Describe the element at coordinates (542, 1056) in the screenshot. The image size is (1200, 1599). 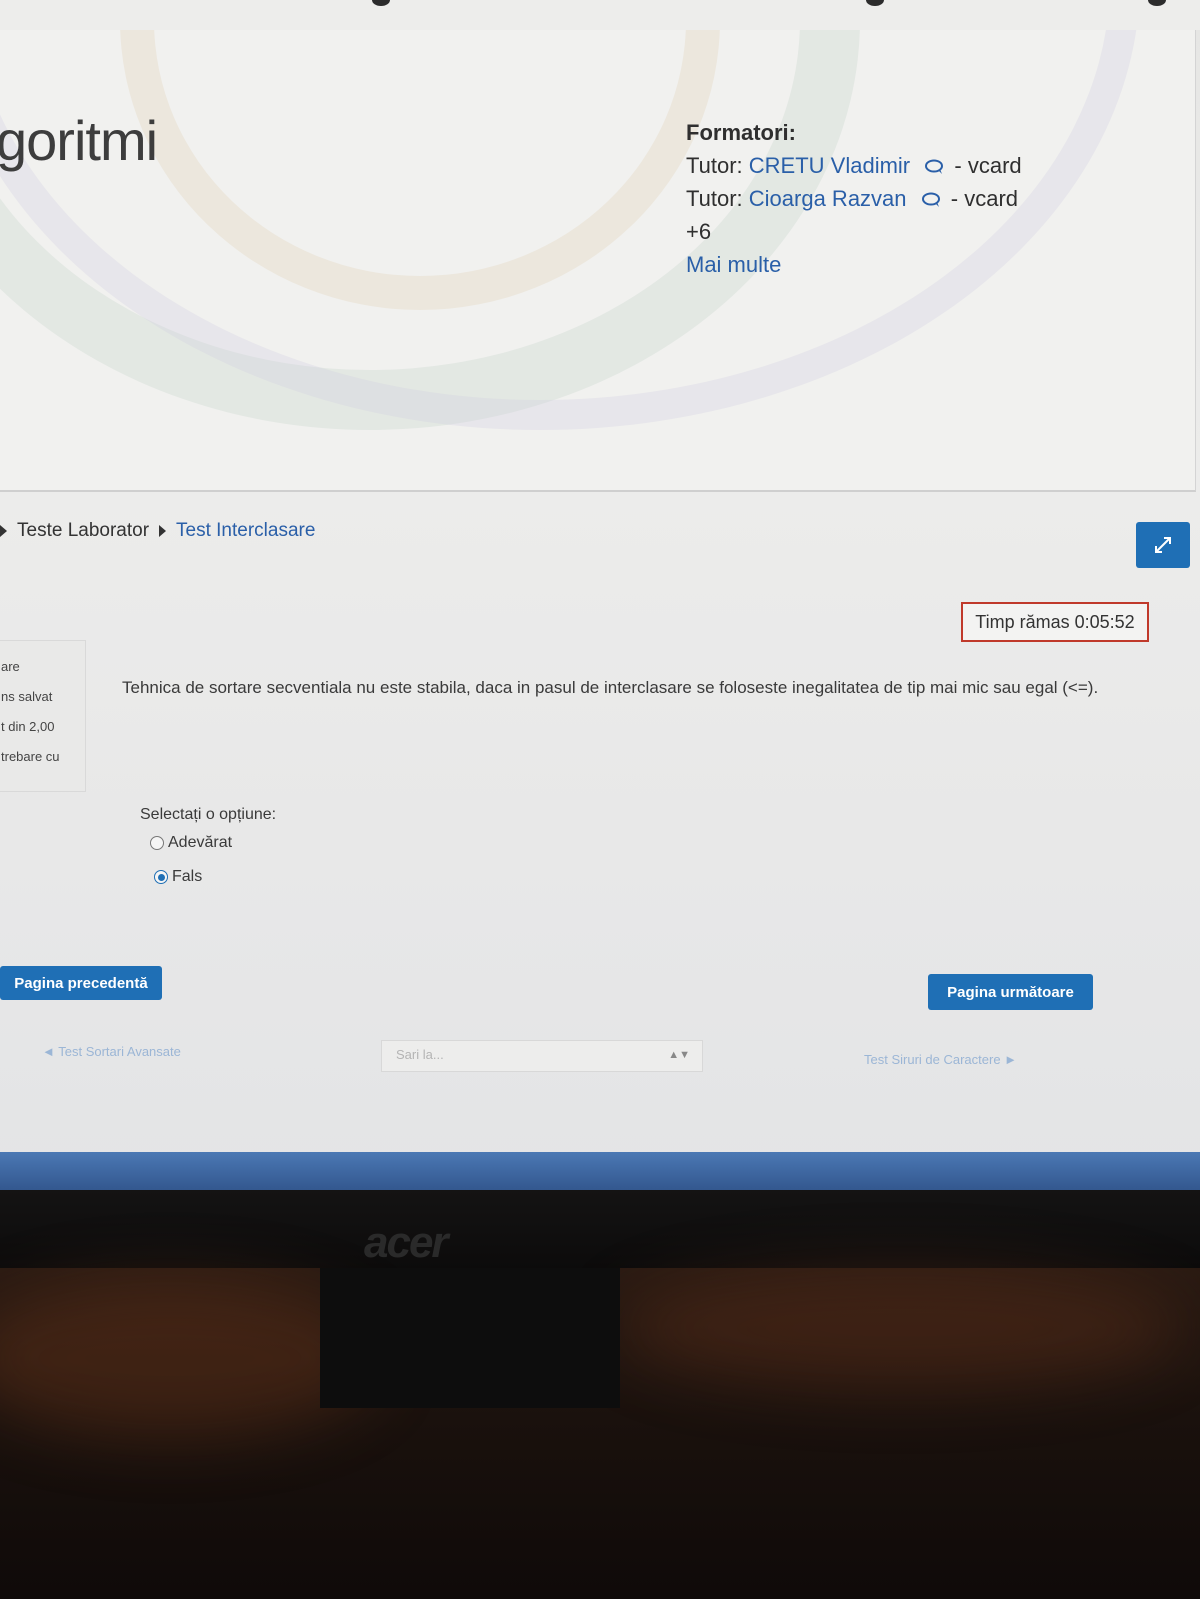
I see `jump-to-select: Sari la... ▲▼` at that location.